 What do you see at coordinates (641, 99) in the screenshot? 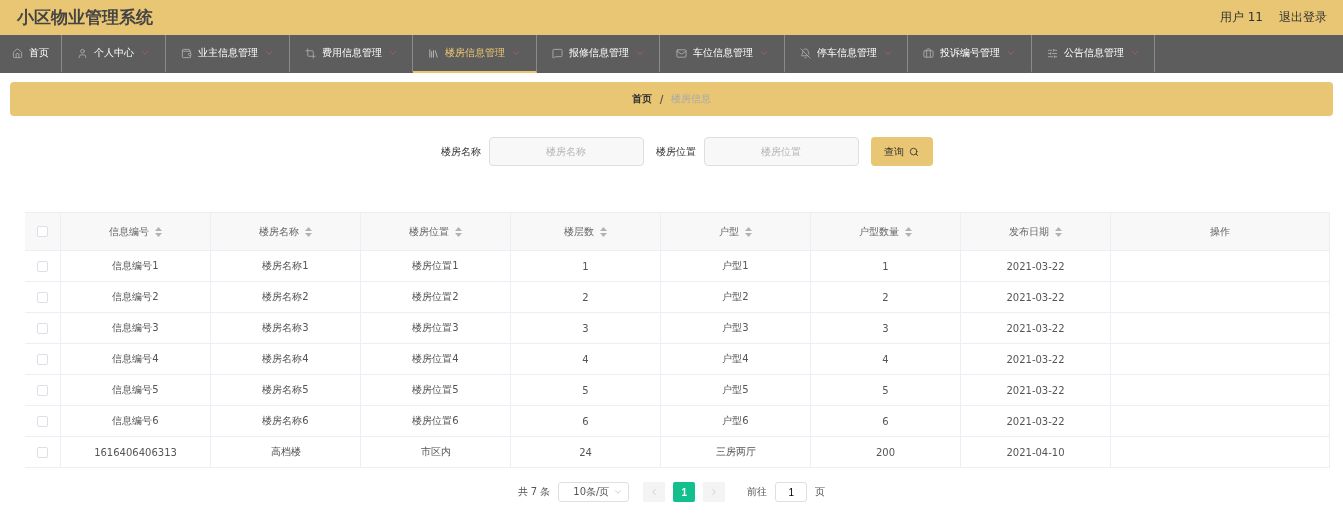
I see `breadcrumb-home: 首页` at bounding box center [641, 99].